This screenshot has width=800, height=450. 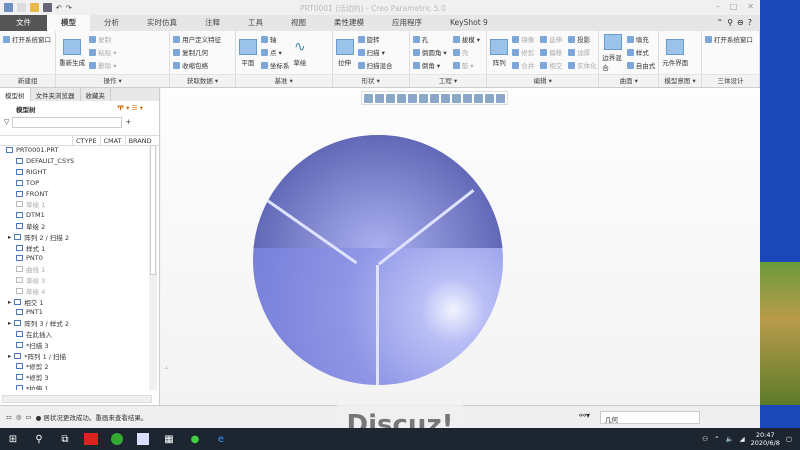 I want to click on ribbon-button: 相交, so click(x=551, y=65).